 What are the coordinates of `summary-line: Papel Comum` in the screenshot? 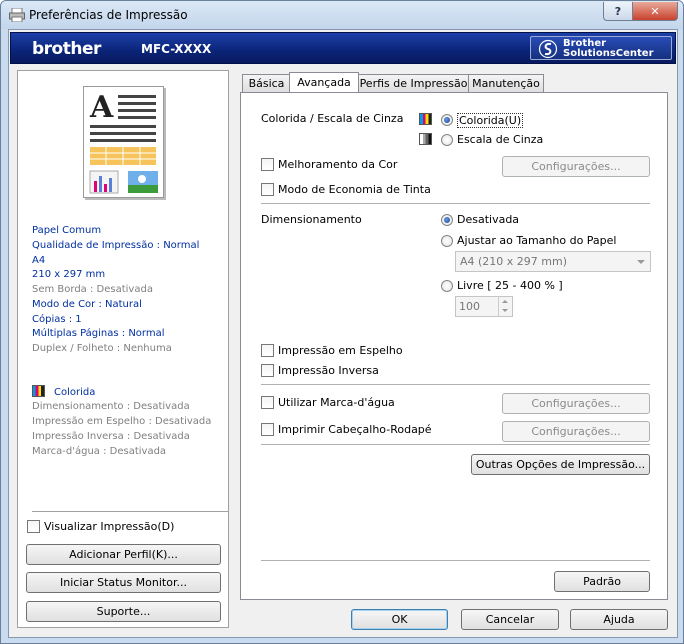 It's located at (67, 230).